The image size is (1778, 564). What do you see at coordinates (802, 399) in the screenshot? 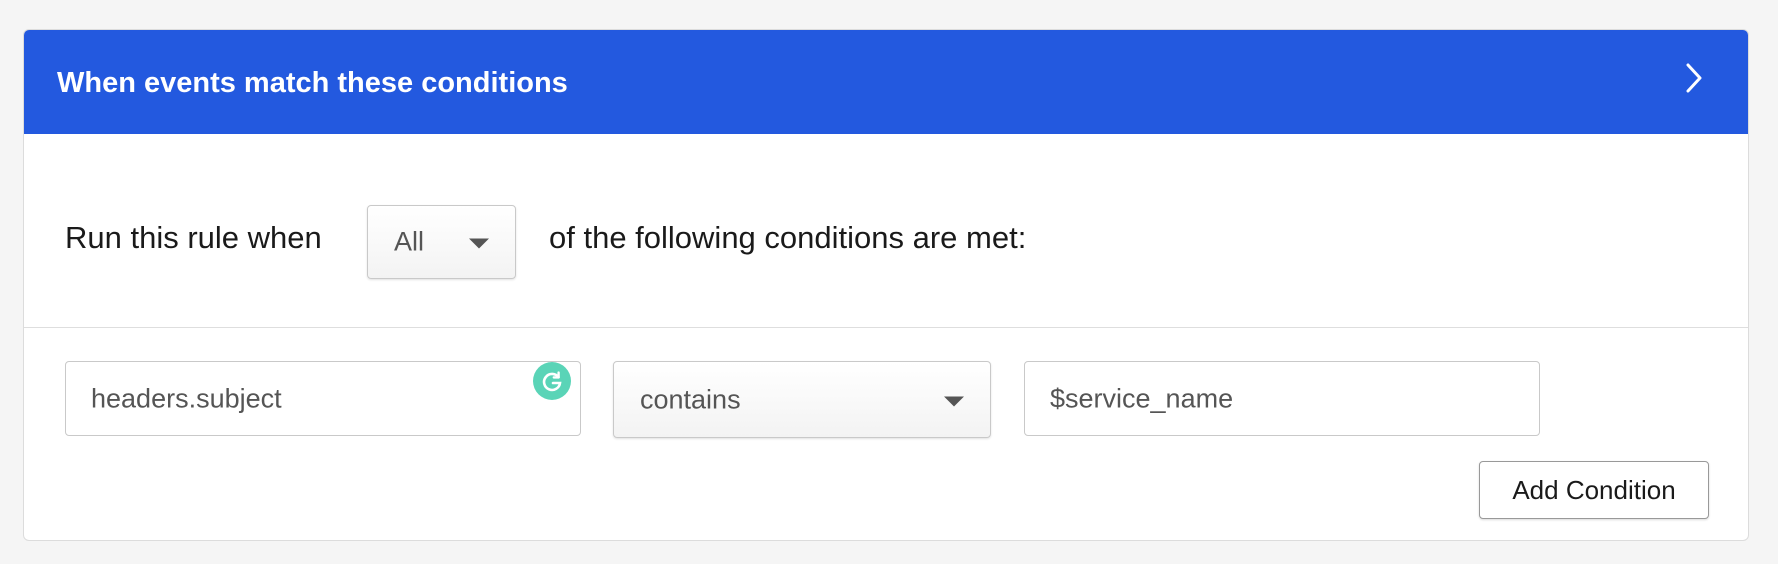
I see `condition-operator-select: contains` at bounding box center [802, 399].